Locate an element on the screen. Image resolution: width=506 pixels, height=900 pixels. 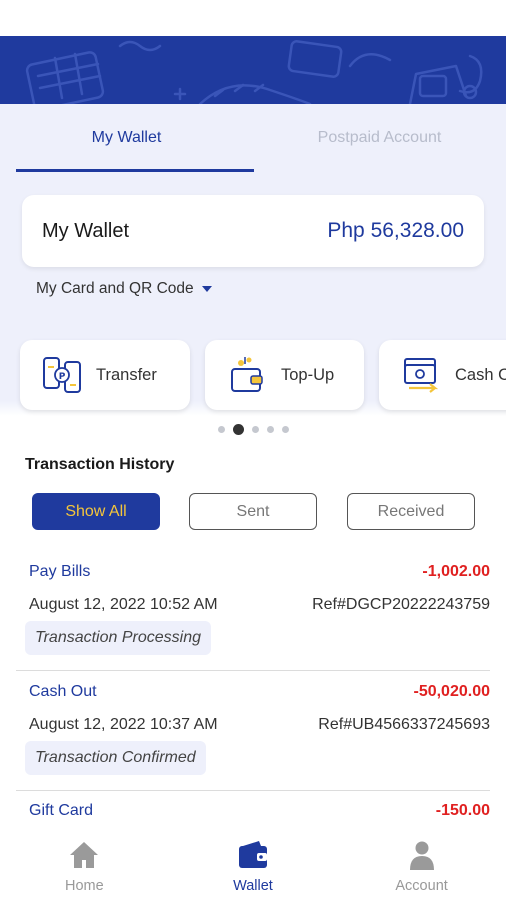
tab-my-wallet: My Wallet is located at coordinates (126, 138).